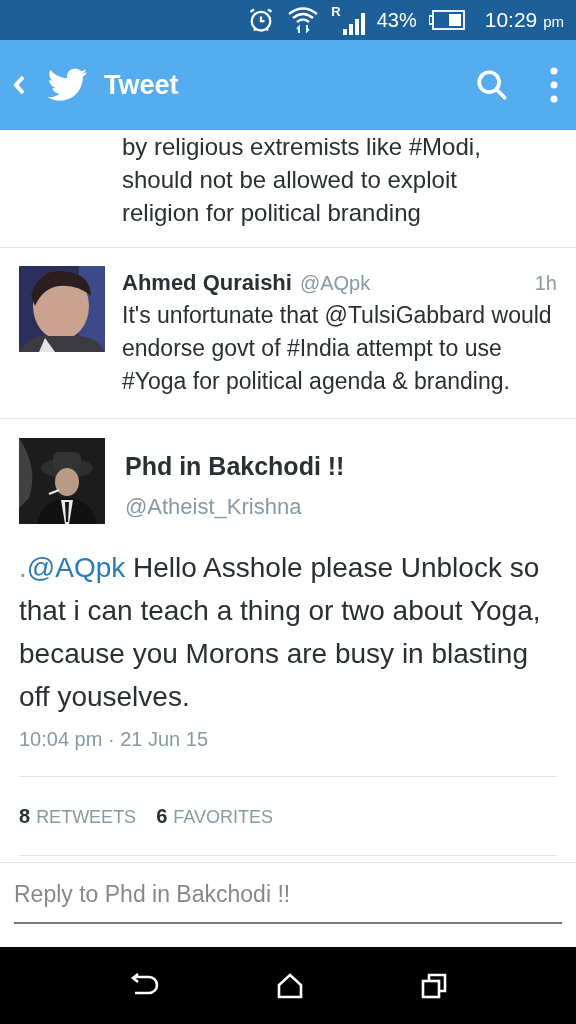  What do you see at coordinates (214, 816) in the screenshot?
I see `stat-link: 6 FAVORITES` at bounding box center [214, 816].